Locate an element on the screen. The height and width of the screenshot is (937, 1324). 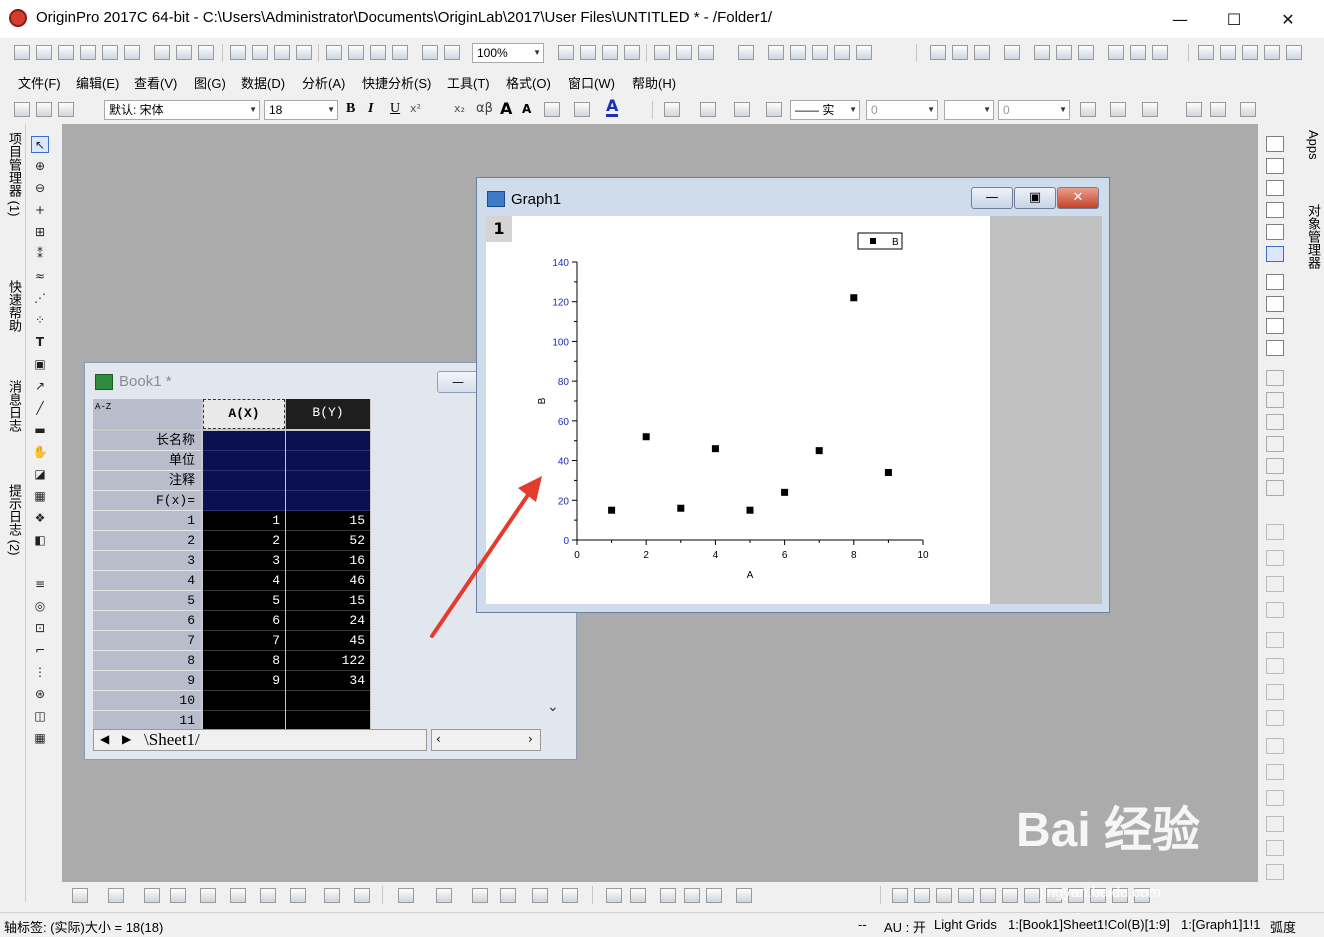
print-icon is located at coordinates (566, 52).